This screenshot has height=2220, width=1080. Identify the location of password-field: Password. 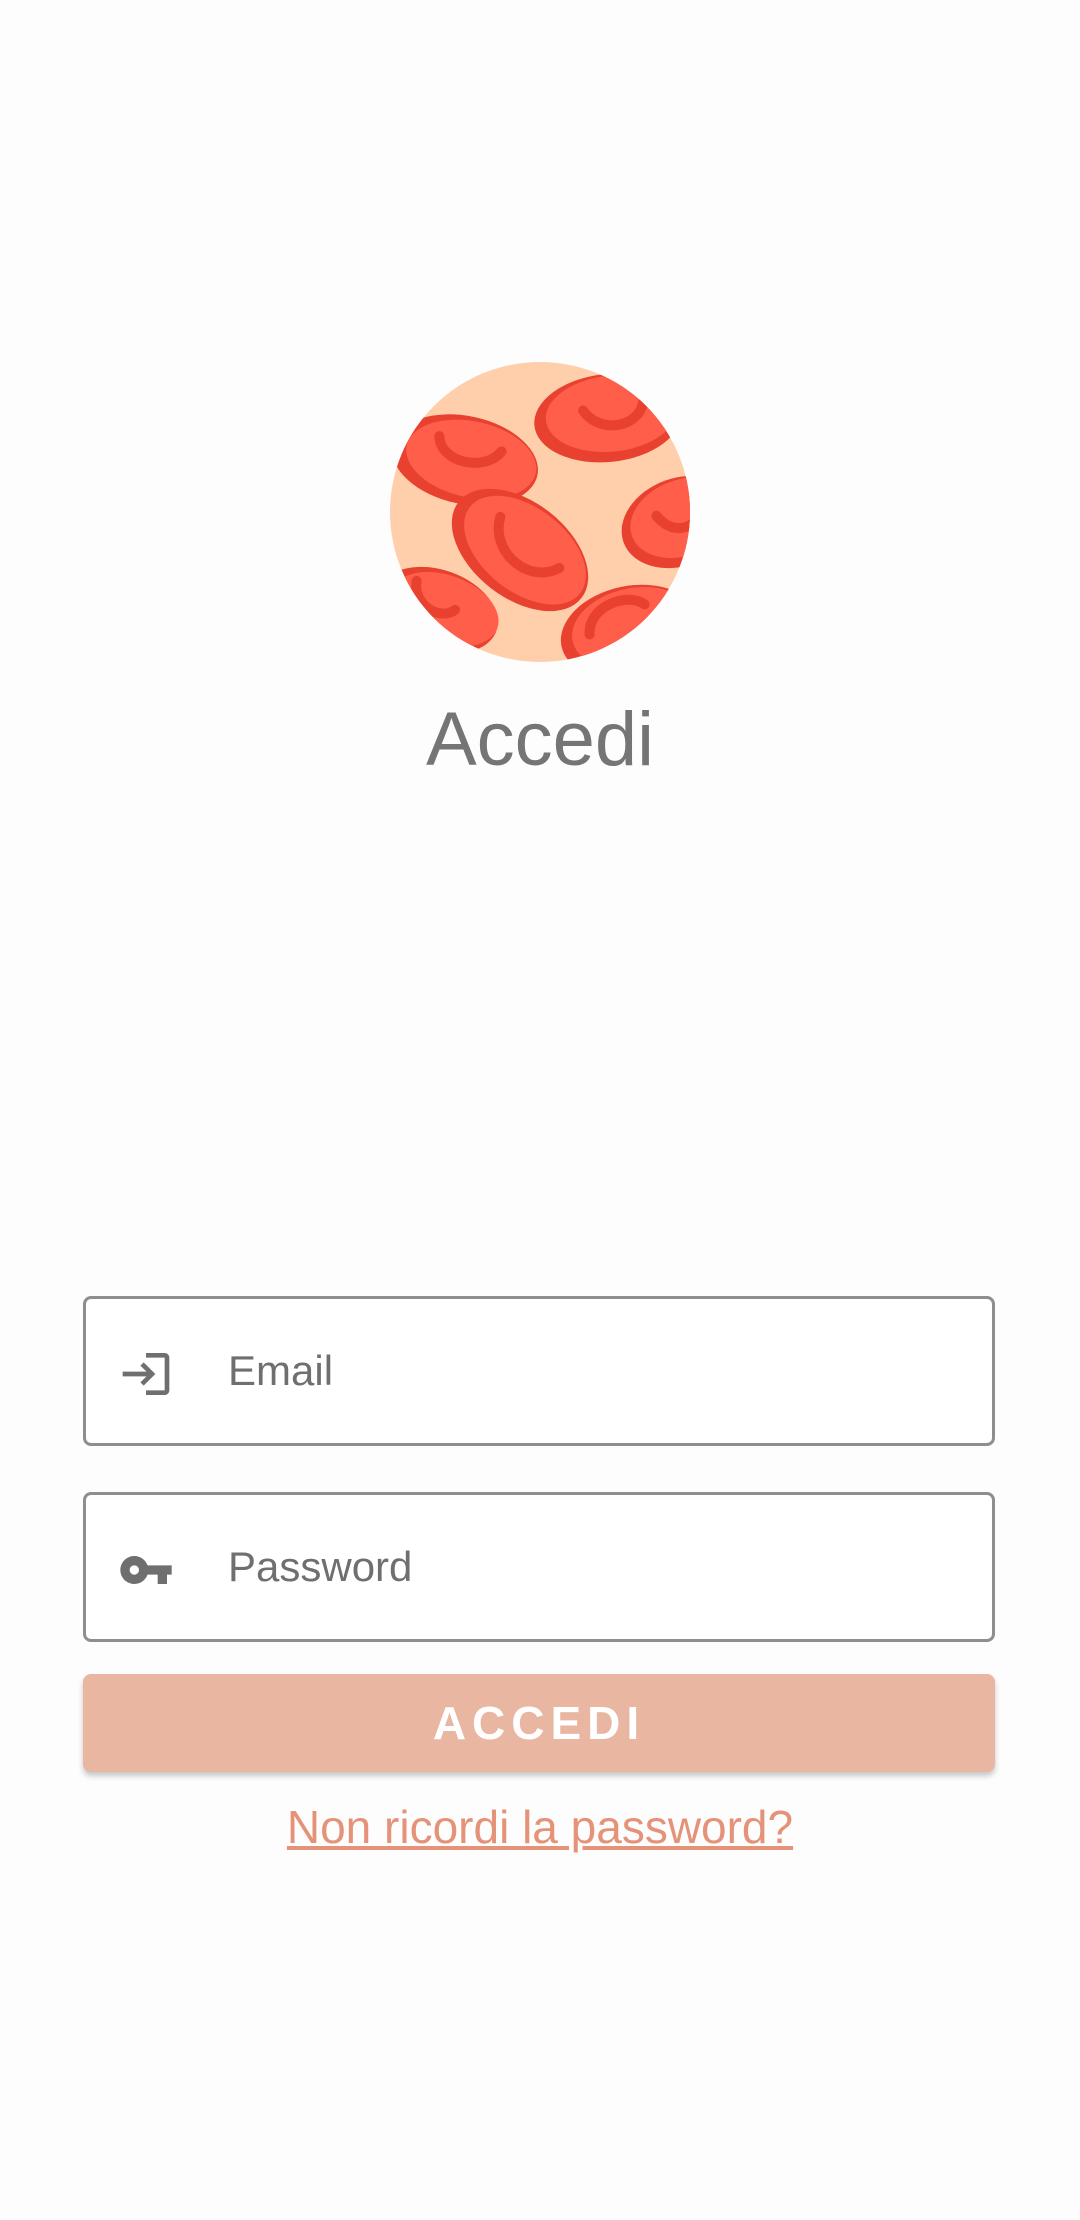
(539, 1567).